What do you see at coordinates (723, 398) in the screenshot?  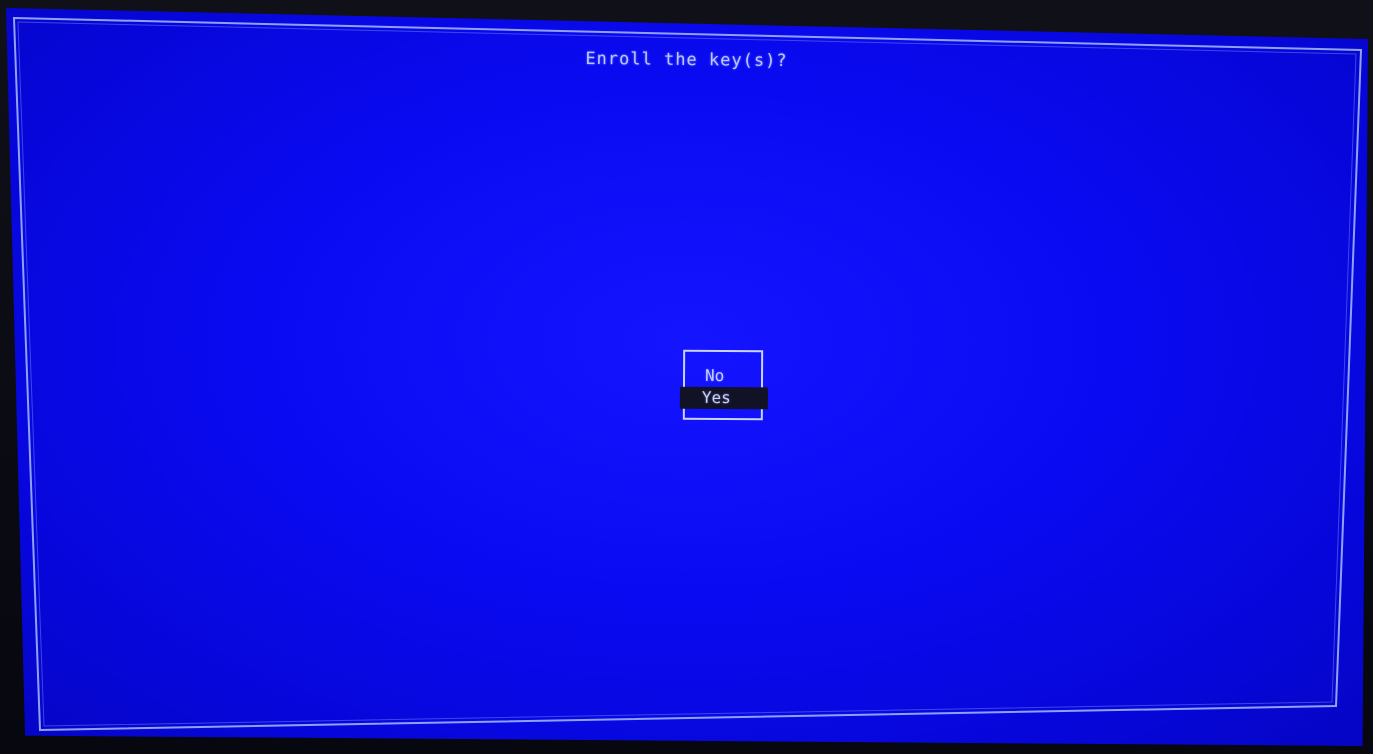 I see `option-yes: Yes` at bounding box center [723, 398].